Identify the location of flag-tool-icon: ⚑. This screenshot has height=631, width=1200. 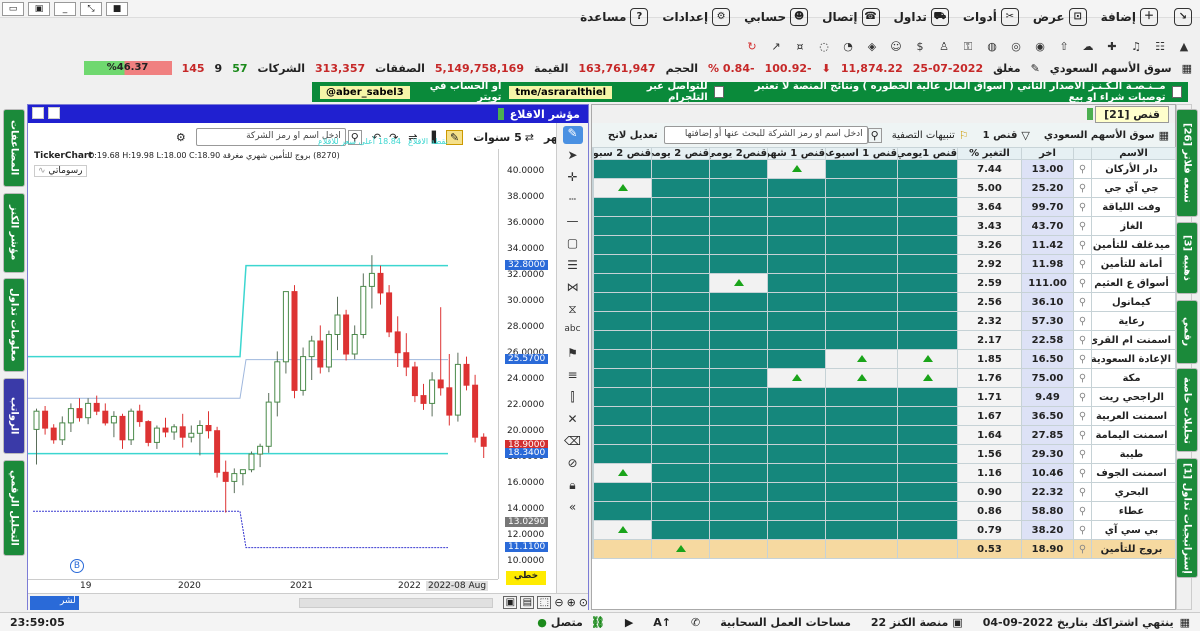
(573, 355).